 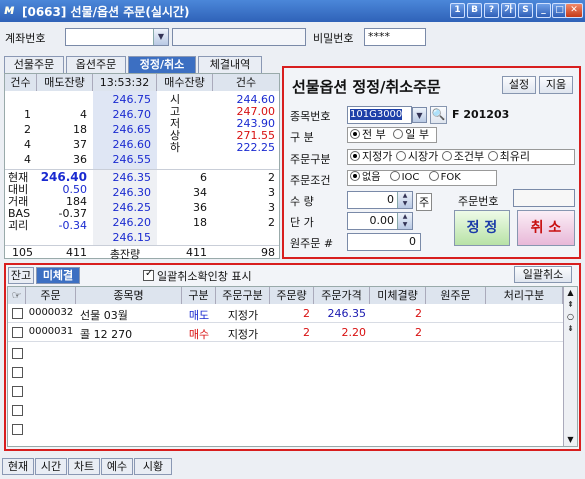 I want to click on bid-qty: 34, so click(x=200, y=192).